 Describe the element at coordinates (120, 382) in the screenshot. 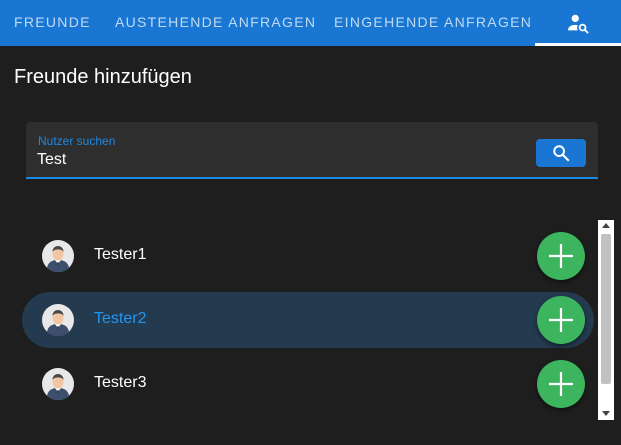

I see `user-name: Tester3` at that location.